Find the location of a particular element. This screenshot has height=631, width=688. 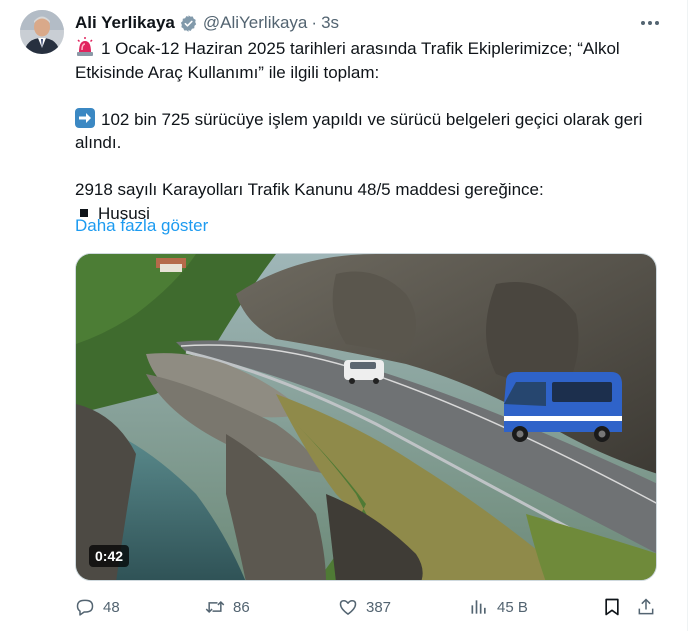

reply-icon is located at coordinates (85, 607).